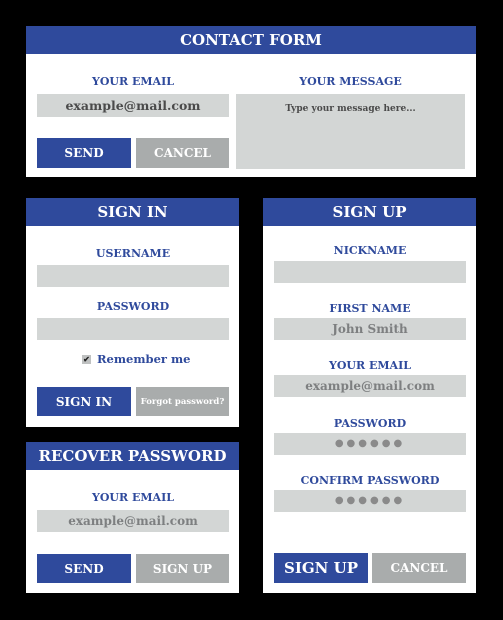 This screenshot has width=503, height=620. Describe the element at coordinates (132, 212) in the screenshot. I see `sign-in-title: SIGN IN` at that location.